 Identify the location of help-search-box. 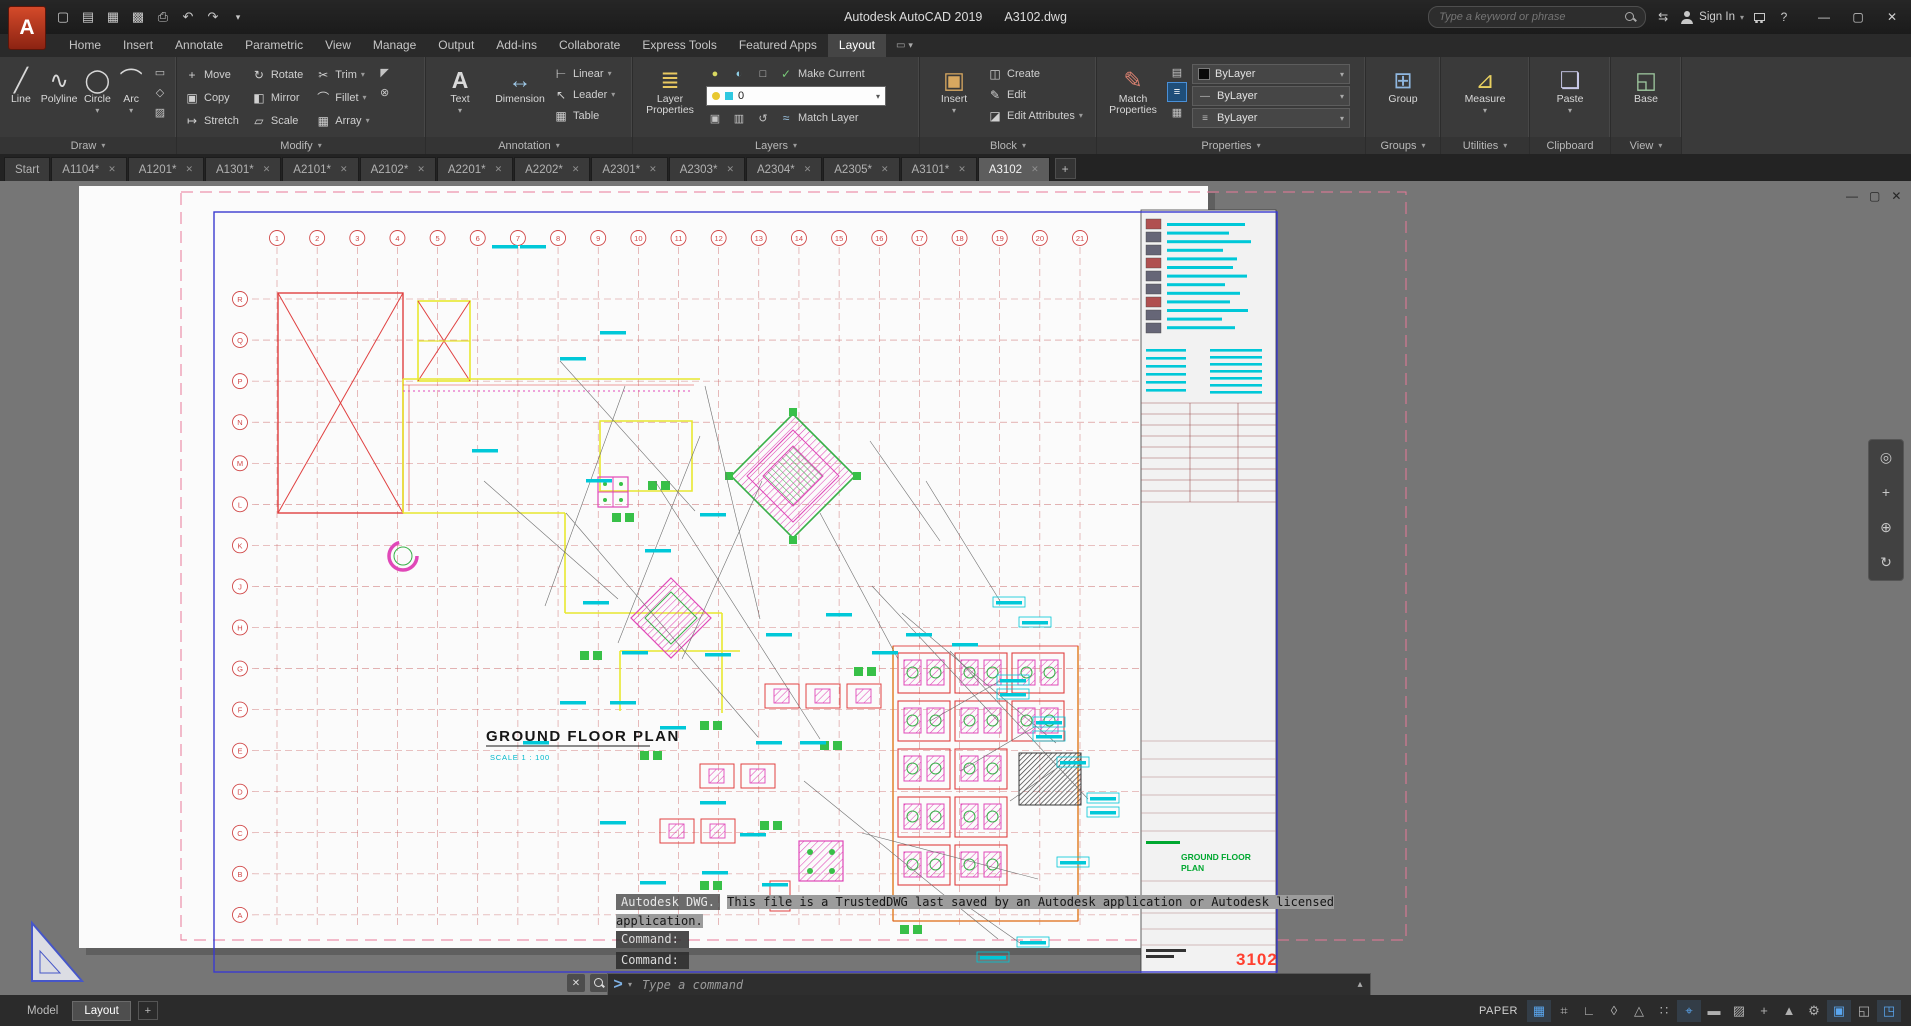
(1537, 17).